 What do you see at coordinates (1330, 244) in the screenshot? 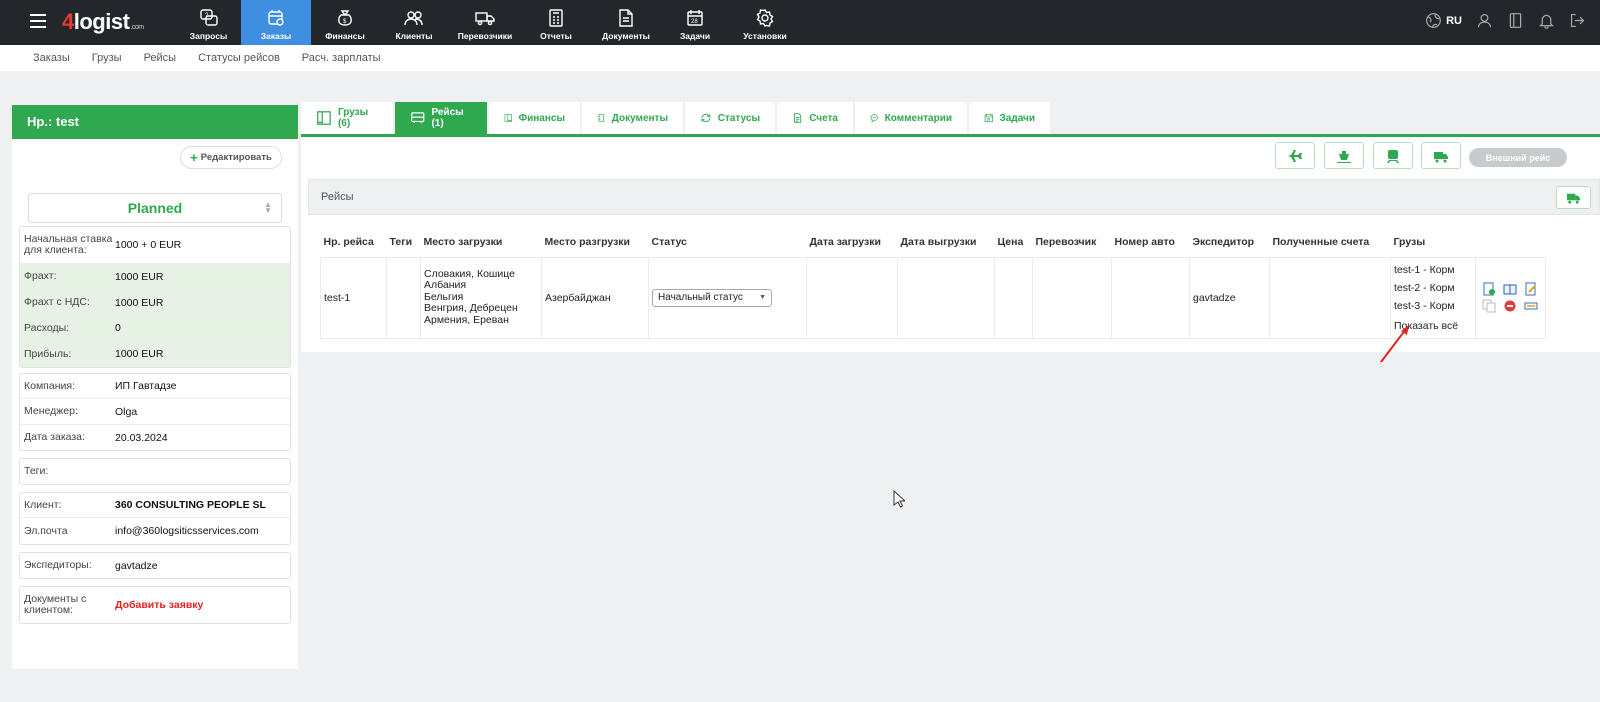
I see `col-received-invoices: Полученные счета` at bounding box center [1330, 244].